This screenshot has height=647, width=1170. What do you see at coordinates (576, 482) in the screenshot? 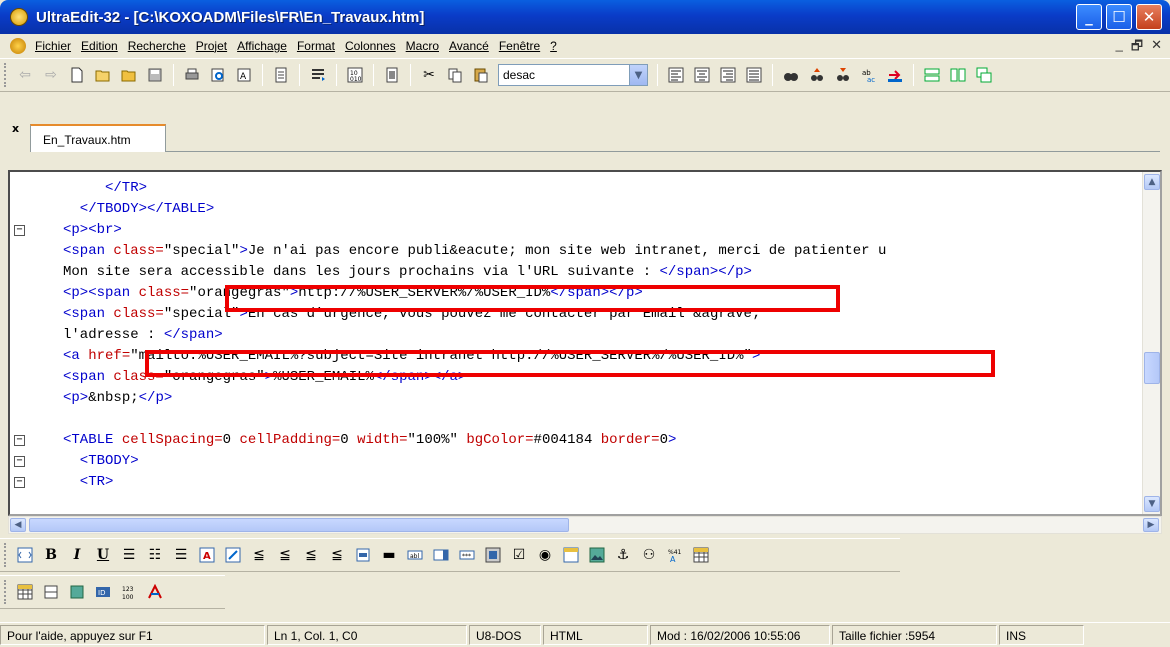
I see `code-line: − <TR>` at bounding box center [576, 482].